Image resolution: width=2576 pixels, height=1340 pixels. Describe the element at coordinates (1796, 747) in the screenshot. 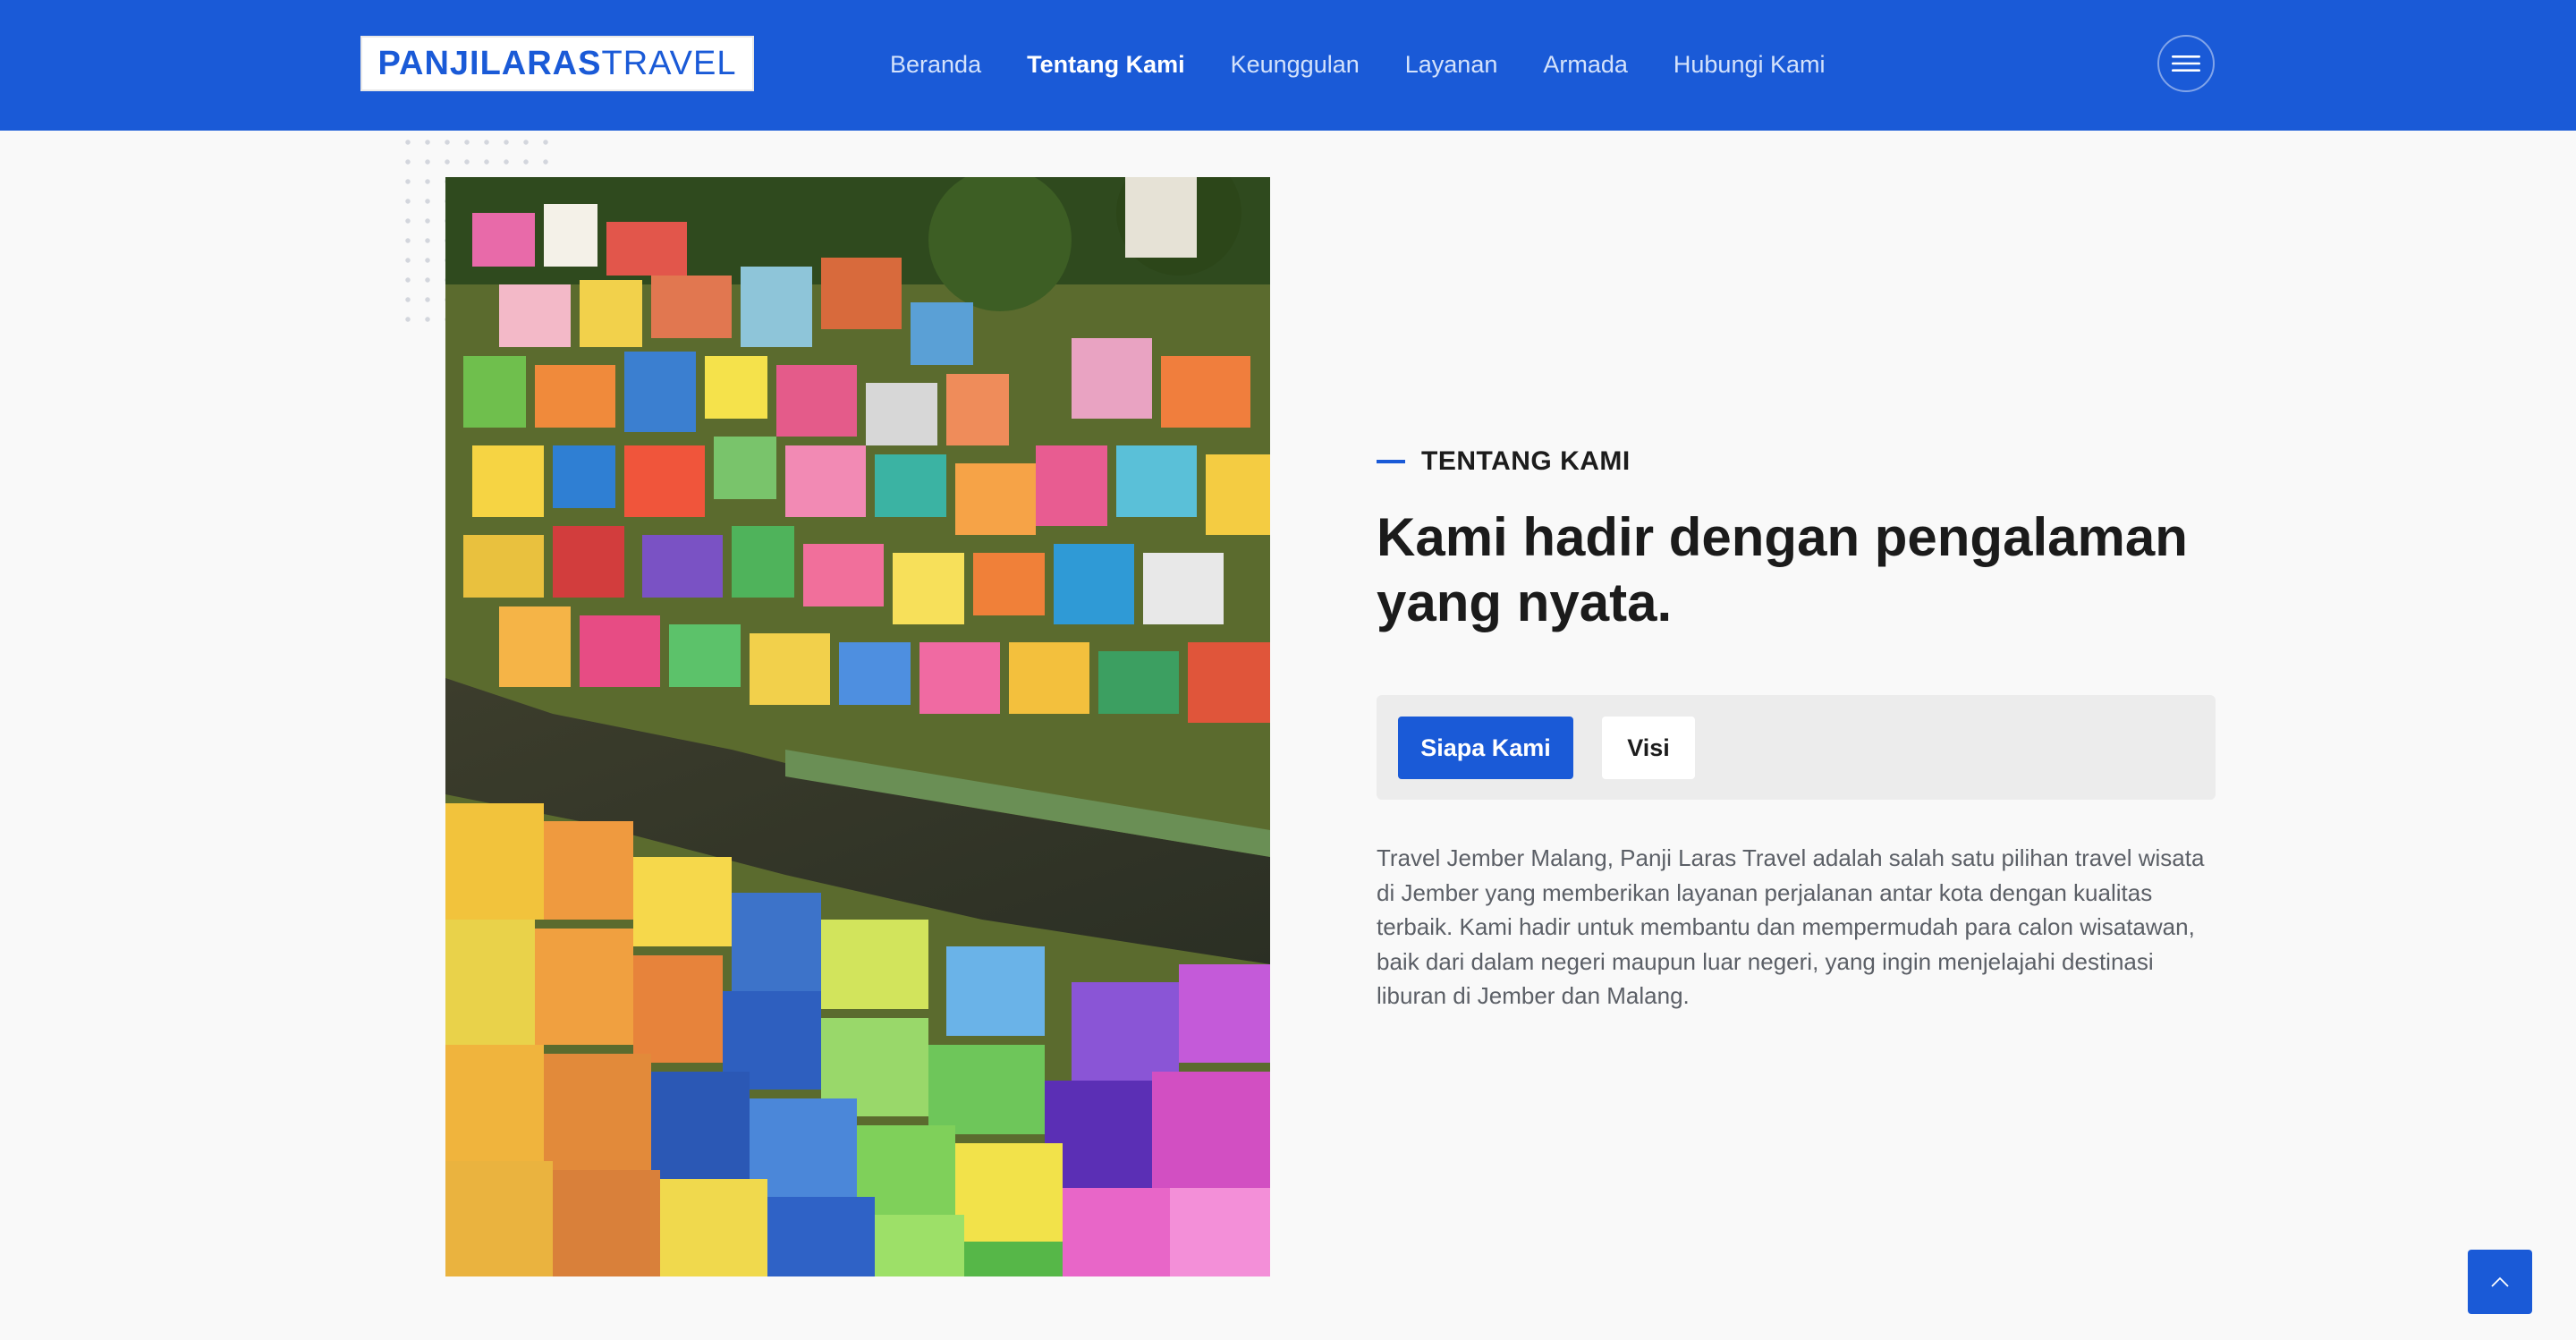

I see `about-tabs: Siapa Kami Visi` at that location.